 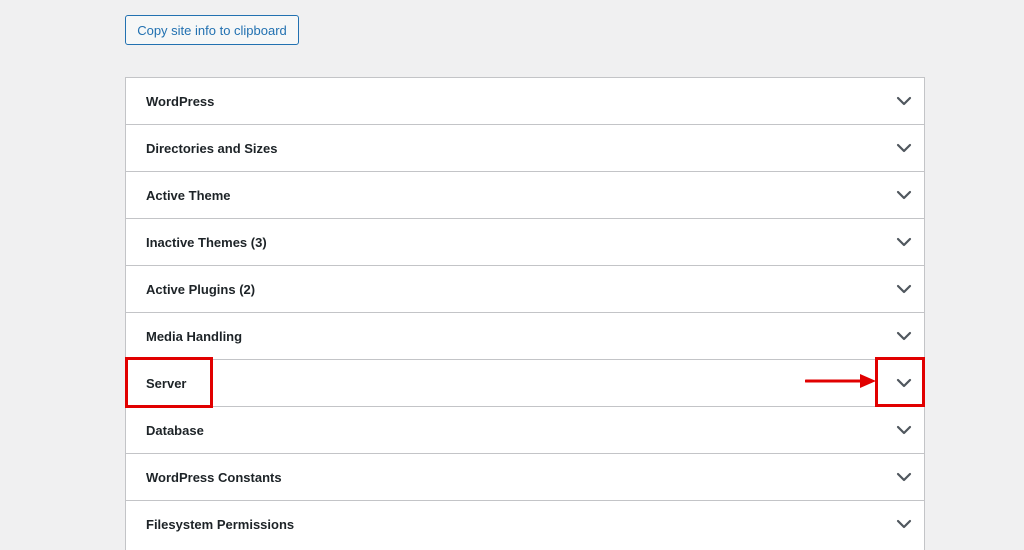 What do you see at coordinates (220, 524) in the screenshot?
I see `accordion-item-label: Filesystem Permissions` at bounding box center [220, 524].